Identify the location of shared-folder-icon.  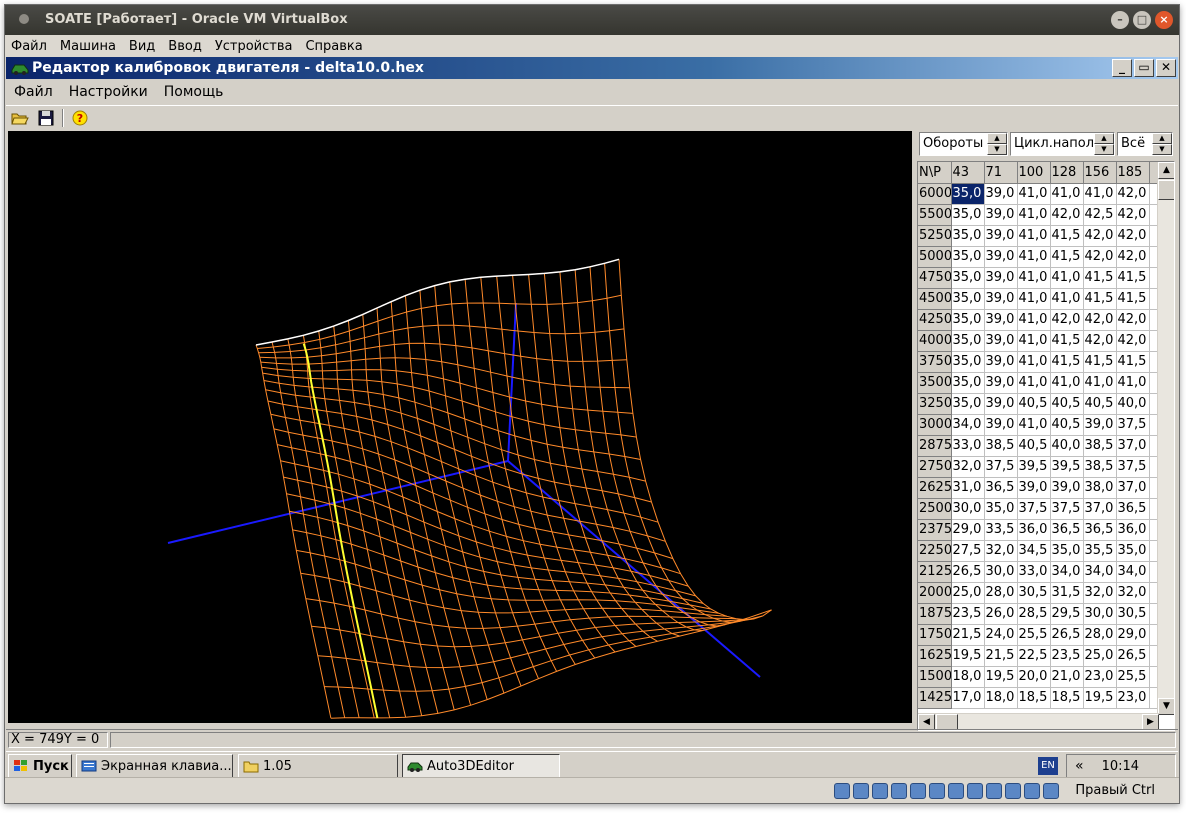
(937, 791).